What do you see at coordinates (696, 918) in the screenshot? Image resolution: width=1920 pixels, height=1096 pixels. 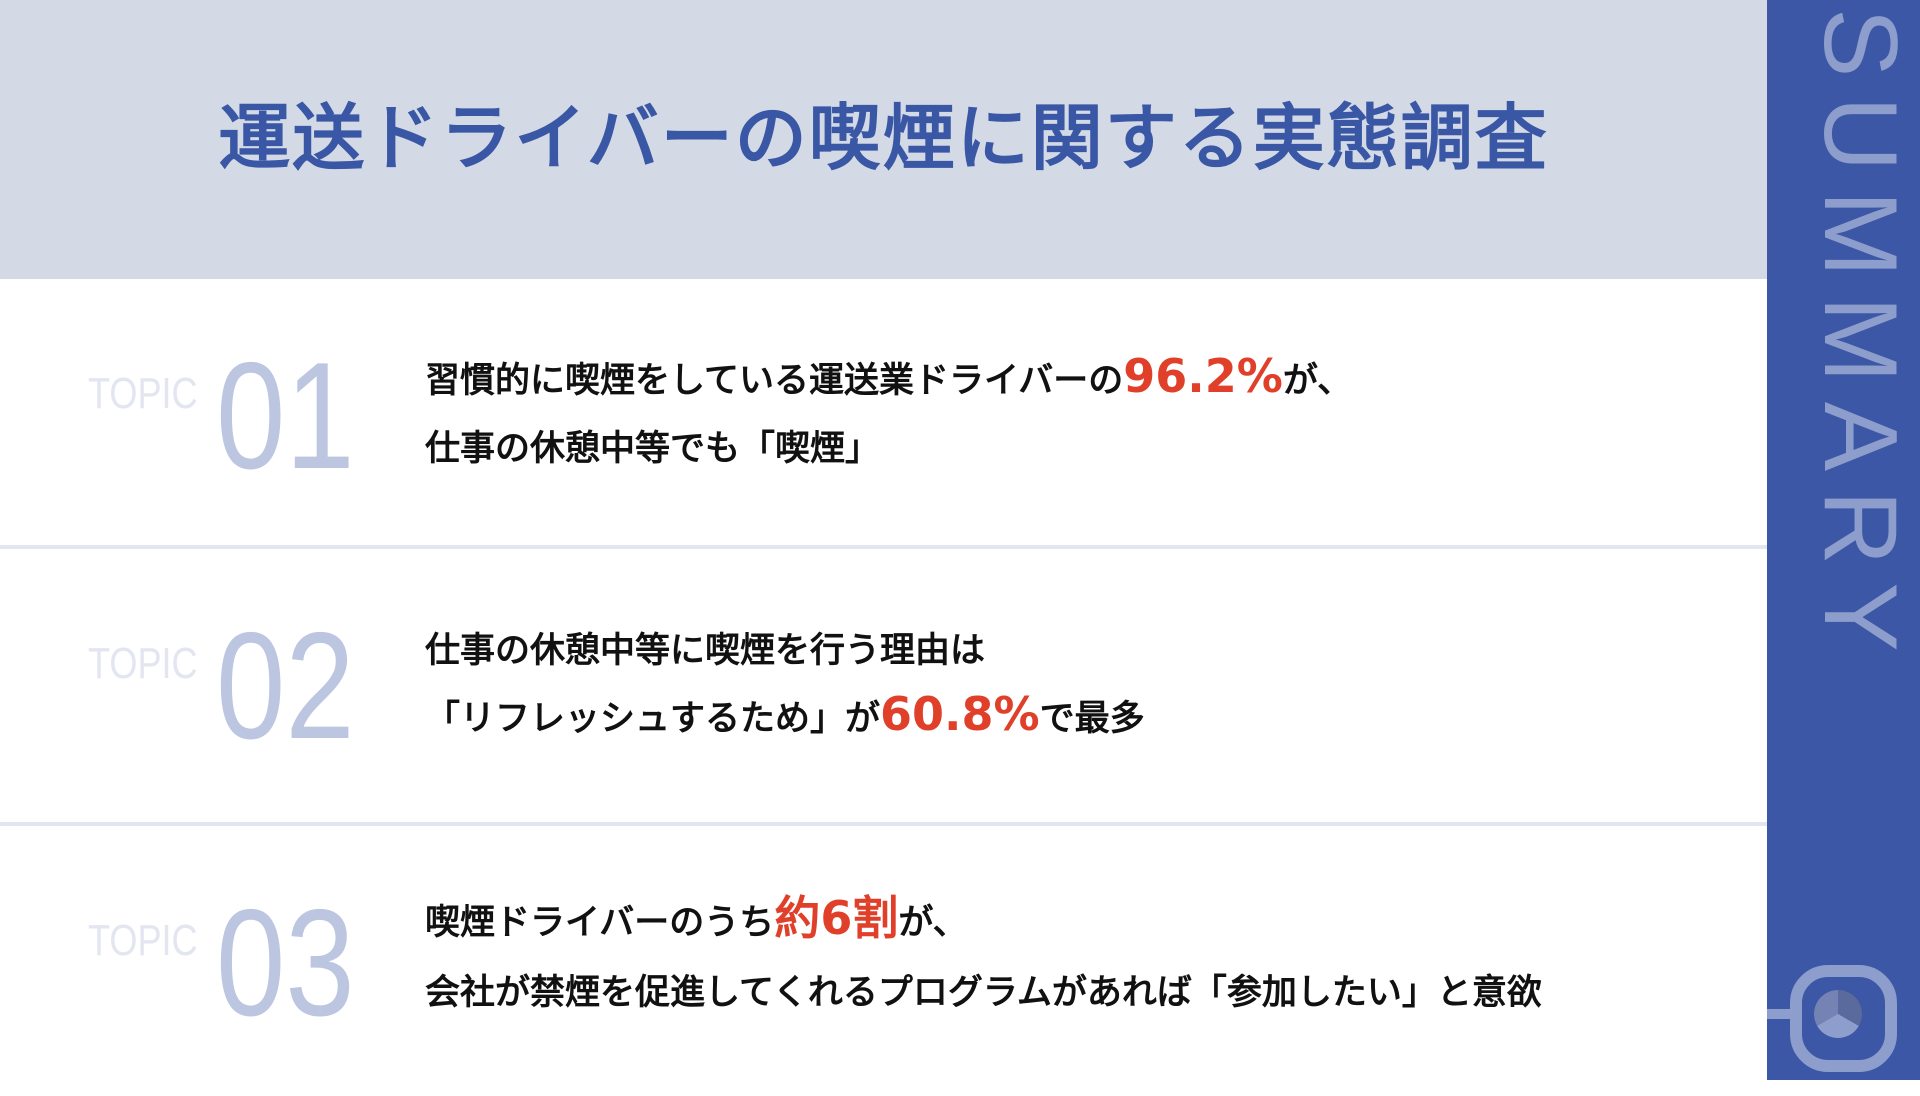 I see `topic-text-line-1: 喫煙ドライバーのうち約6割が、` at bounding box center [696, 918].